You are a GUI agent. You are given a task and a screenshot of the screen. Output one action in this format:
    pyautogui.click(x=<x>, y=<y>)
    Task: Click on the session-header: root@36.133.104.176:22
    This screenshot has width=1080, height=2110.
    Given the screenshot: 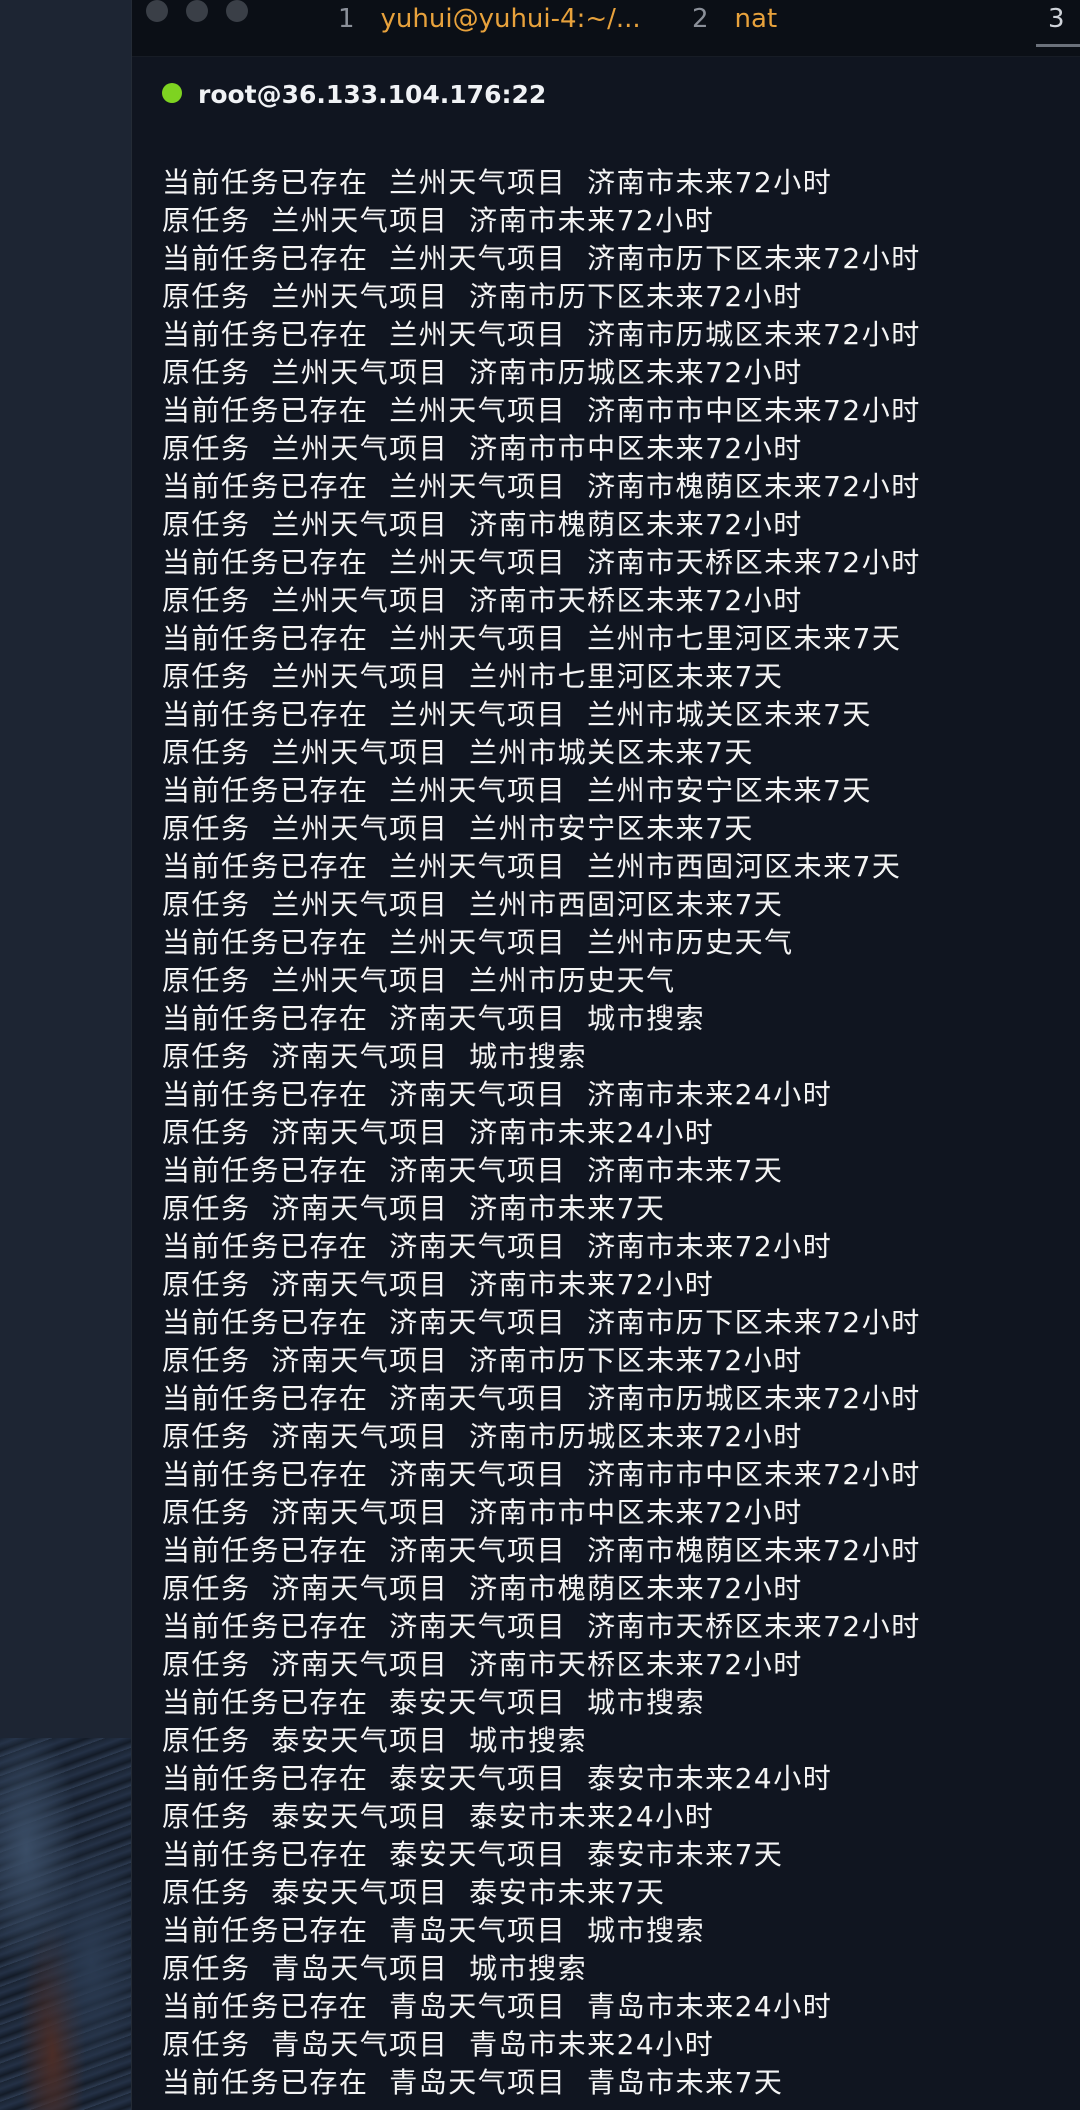 What is the action you would take?
    pyautogui.click(x=354, y=96)
    